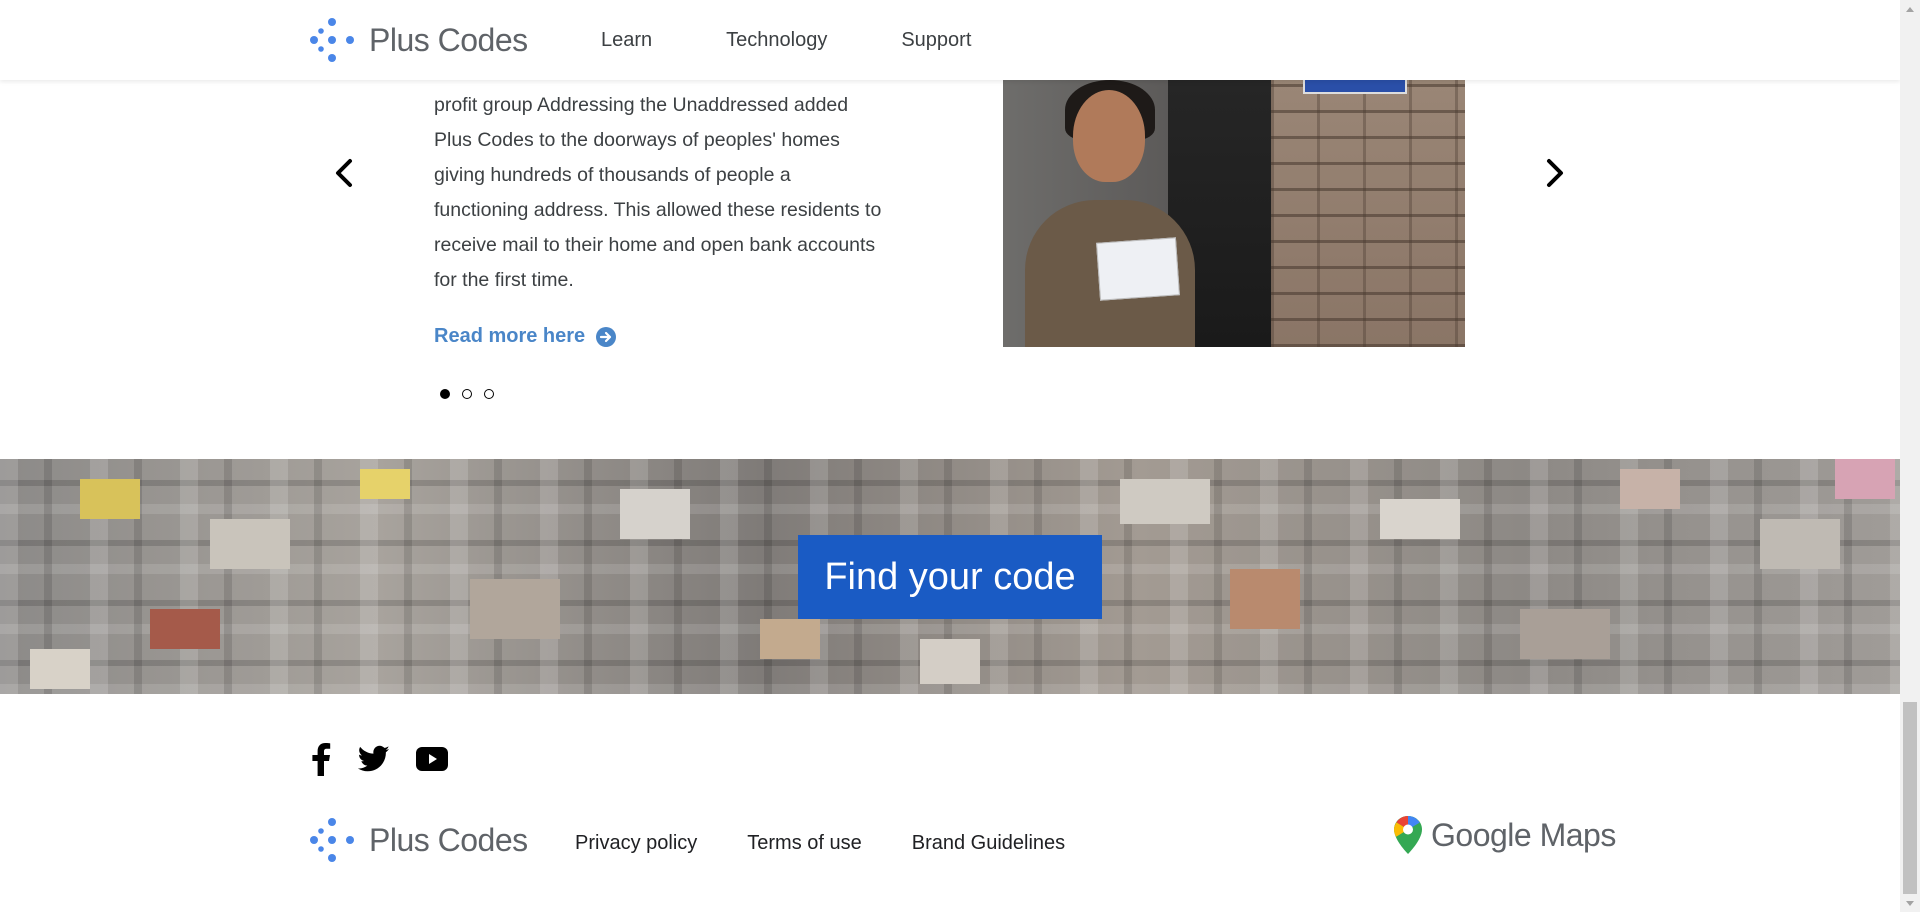 Image resolution: width=1920 pixels, height=912 pixels. Describe the element at coordinates (776, 40) in the screenshot. I see `nav-technology: Technology` at that location.